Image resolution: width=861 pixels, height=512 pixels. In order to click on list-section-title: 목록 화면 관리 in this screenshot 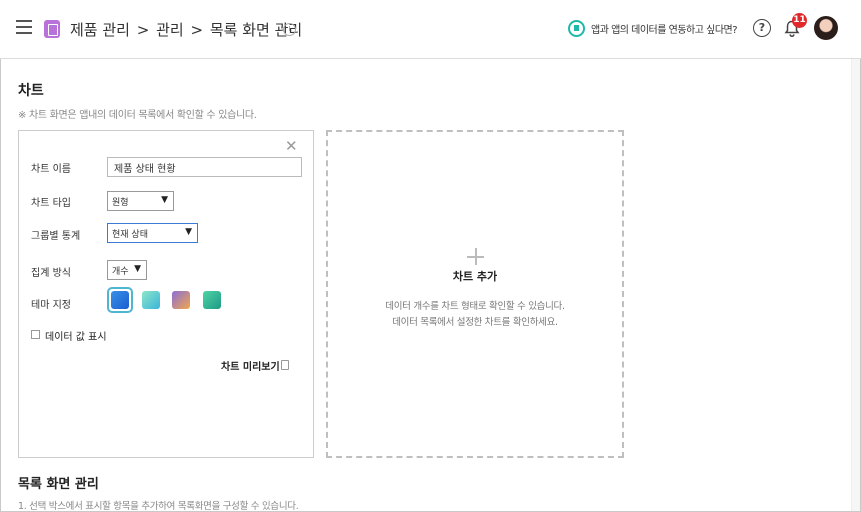, I will do `click(58, 484)`.